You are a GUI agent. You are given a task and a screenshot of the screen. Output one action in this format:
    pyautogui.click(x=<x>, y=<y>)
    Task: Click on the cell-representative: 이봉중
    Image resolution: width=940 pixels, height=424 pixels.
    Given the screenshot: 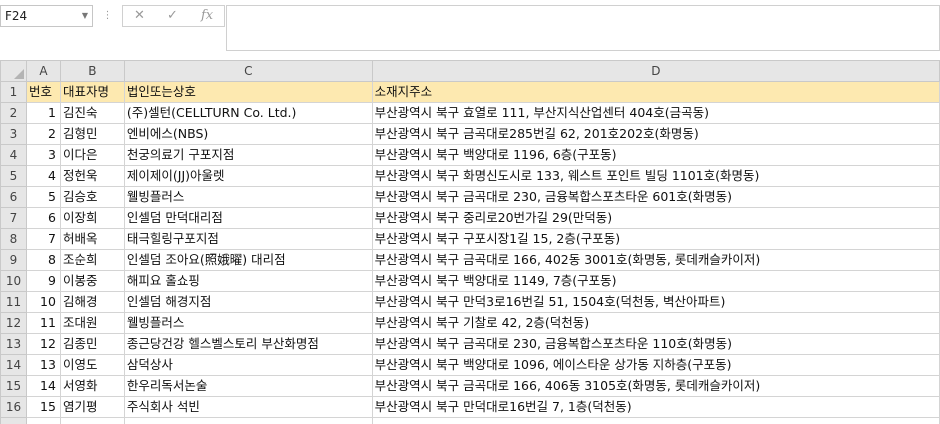 What is the action you would take?
    pyautogui.click(x=92, y=281)
    